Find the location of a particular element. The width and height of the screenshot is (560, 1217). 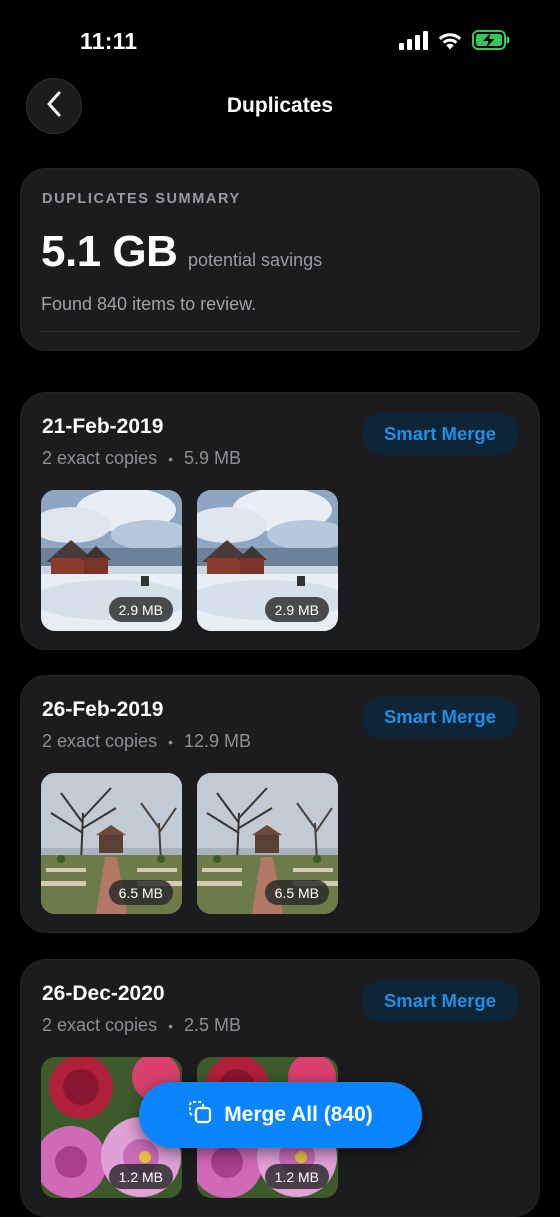

cellular-signal-icon is located at coordinates (413, 42).